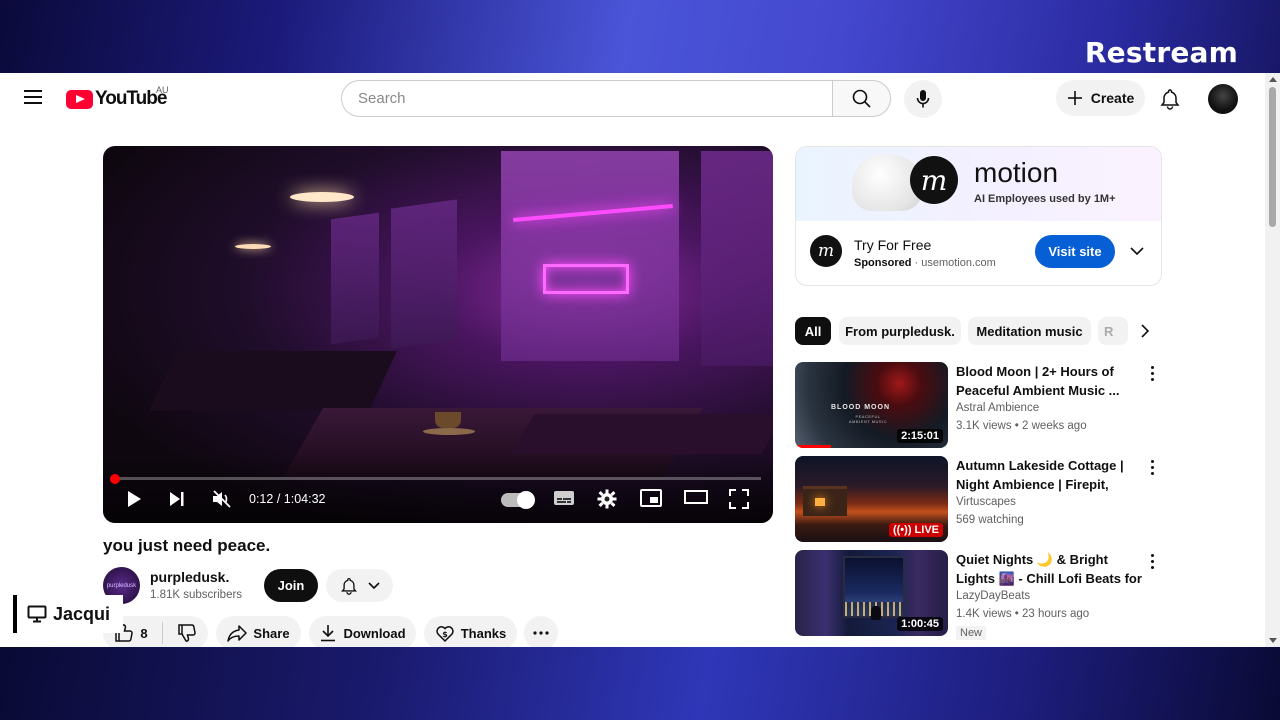  What do you see at coordinates (196, 595) in the screenshot?
I see `subscriber-count: 1.81K subscribers` at bounding box center [196, 595].